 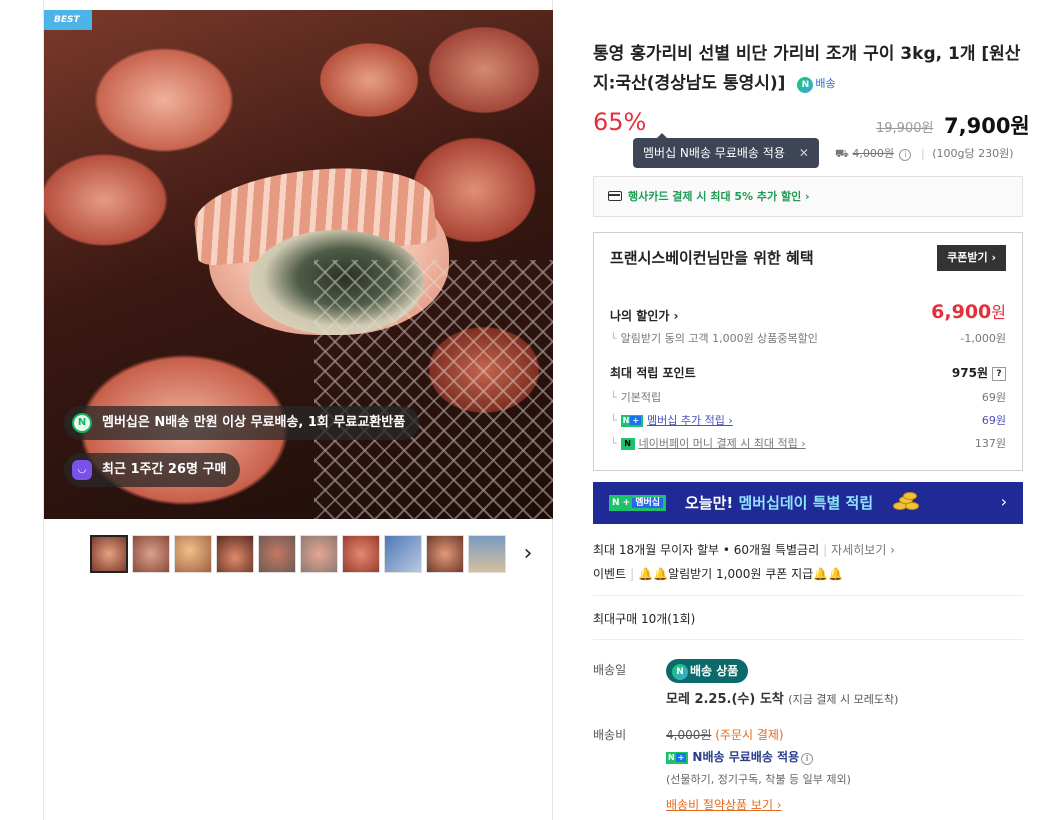 I want to click on recent-purchase-text: 최근 1주간 26명 구매, so click(x=164, y=469).